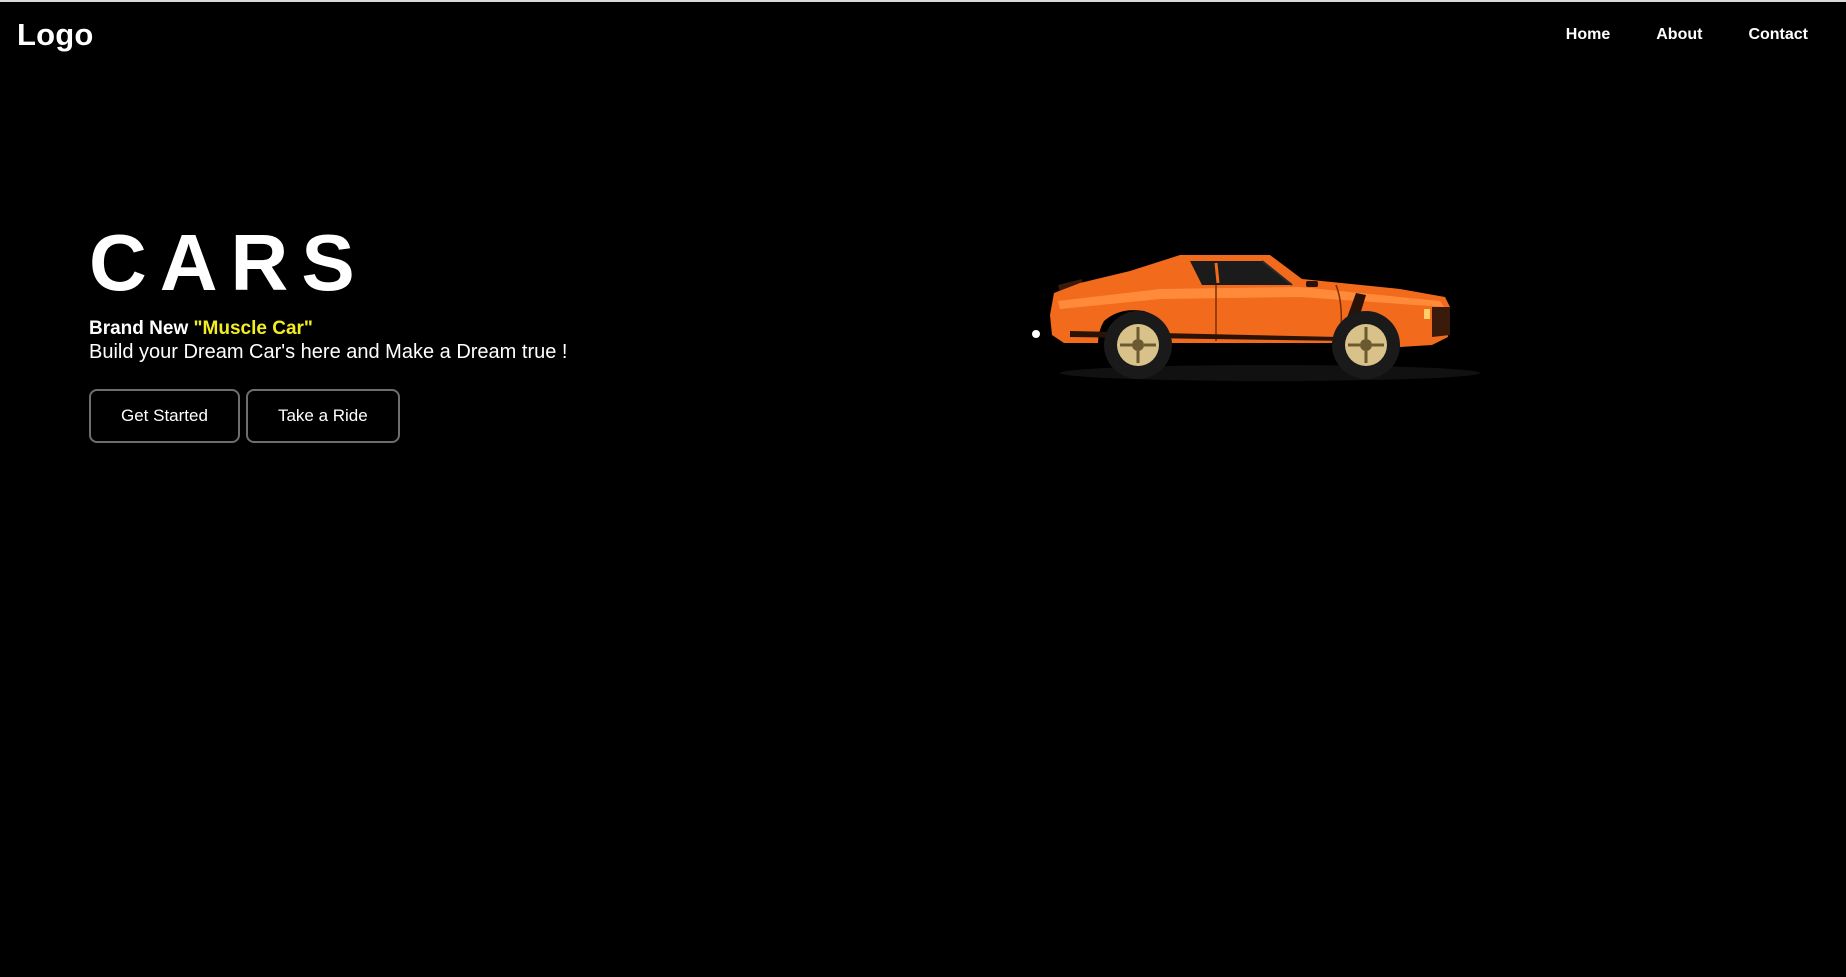 Image resolution: width=1846 pixels, height=977 pixels. What do you see at coordinates (923, 36) in the screenshot?
I see `navbar: Logo Home About Contact` at bounding box center [923, 36].